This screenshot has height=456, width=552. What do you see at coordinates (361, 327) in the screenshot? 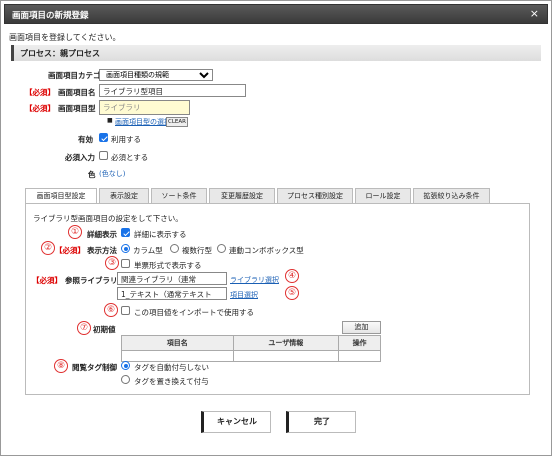
I see `add-button: 追加` at bounding box center [361, 327].